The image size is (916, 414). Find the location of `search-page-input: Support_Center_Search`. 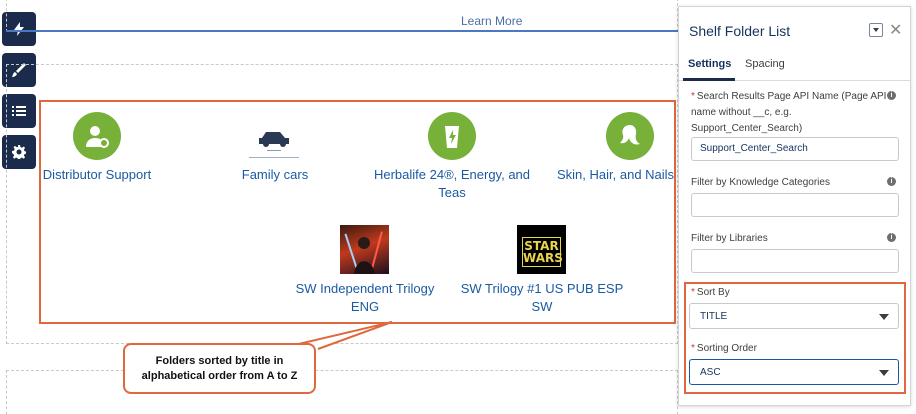

search-page-input: Support_Center_Search is located at coordinates (795, 149).